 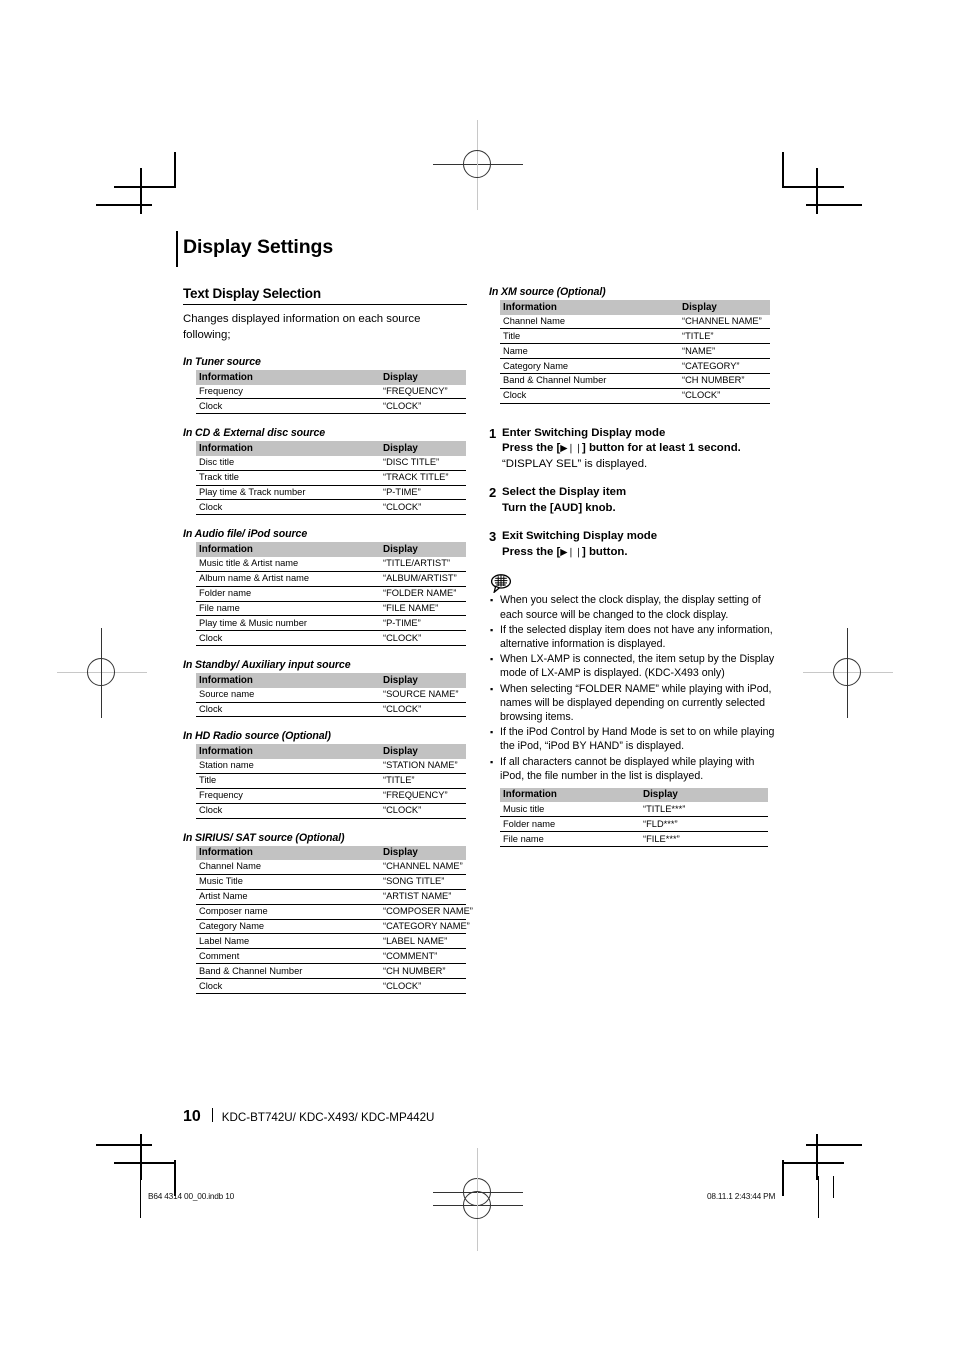 What do you see at coordinates (288, 478) in the screenshot?
I see `cell-information: Track title` at bounding box center [288, 478].